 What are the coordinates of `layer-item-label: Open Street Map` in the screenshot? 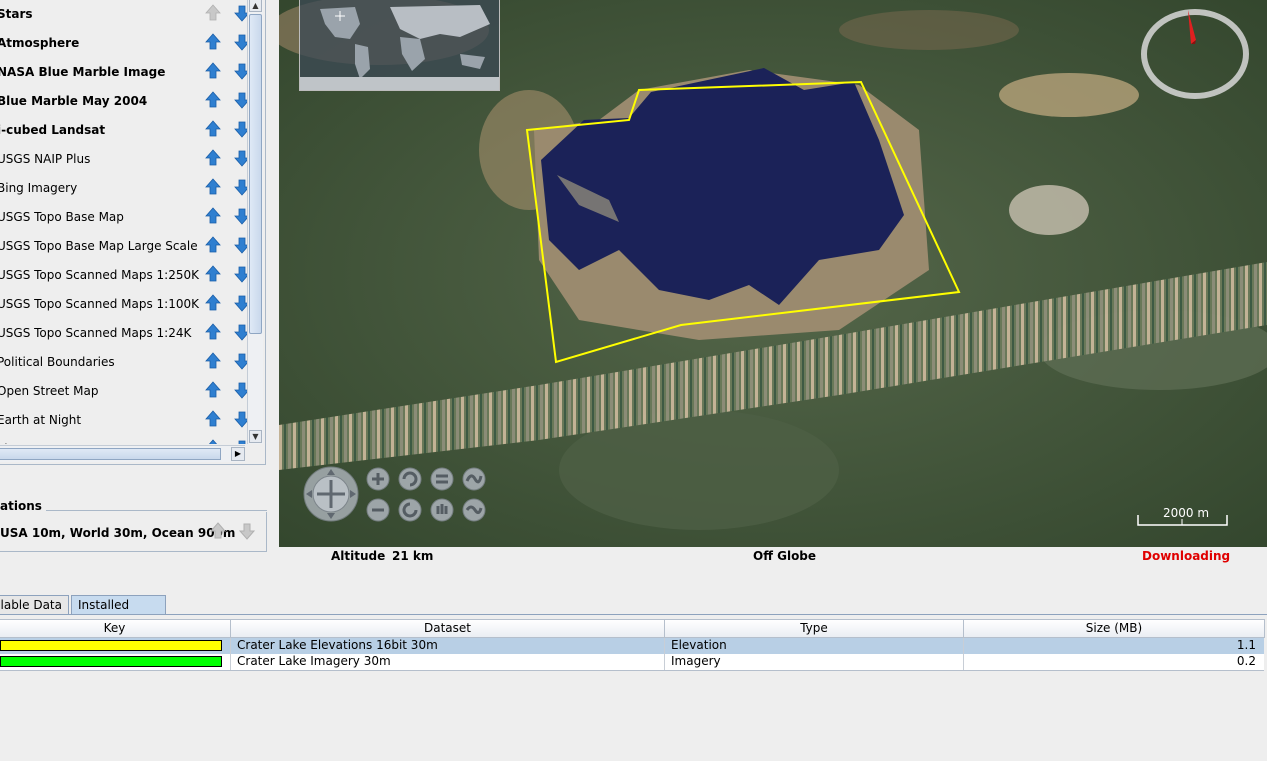 It's located at (49, 391).